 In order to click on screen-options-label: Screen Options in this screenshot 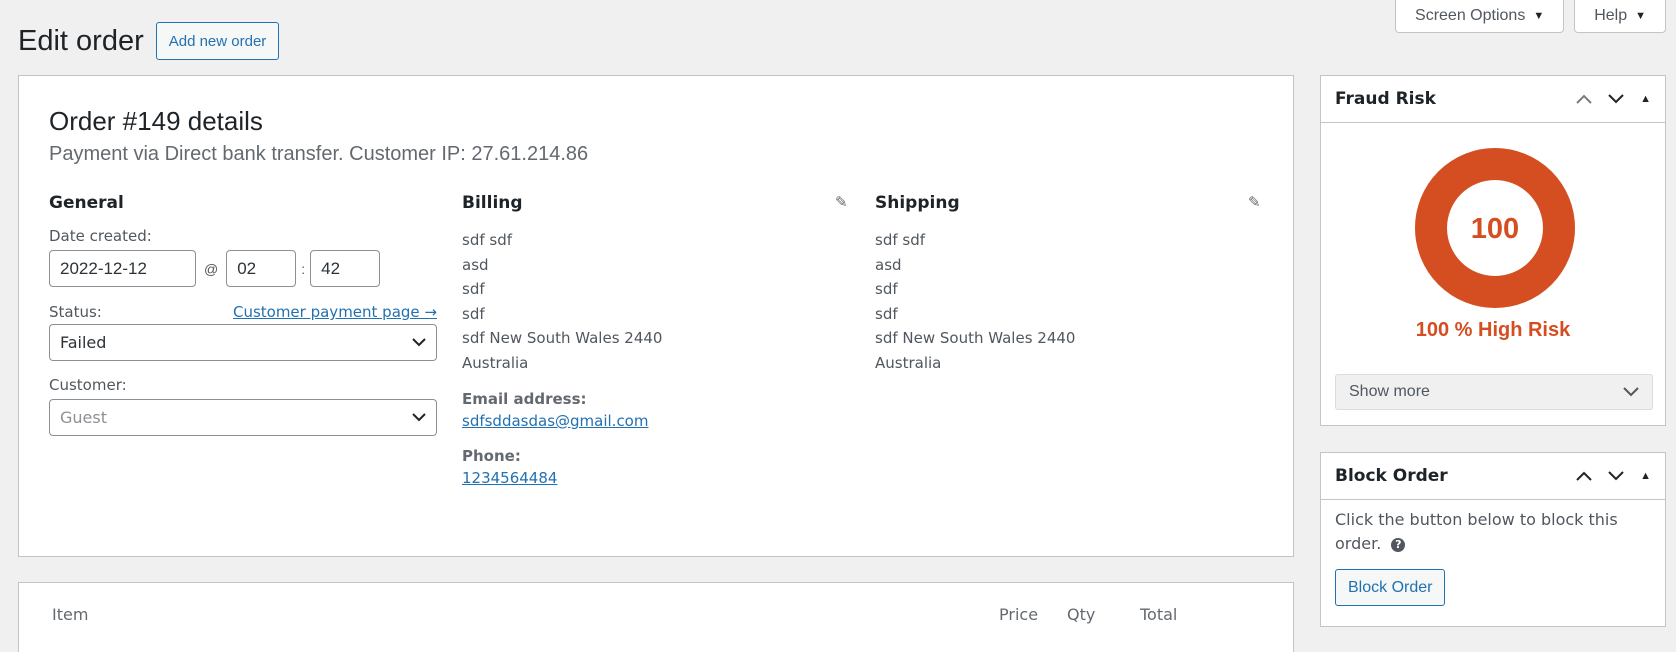, I will do `click(1470, 15)`.